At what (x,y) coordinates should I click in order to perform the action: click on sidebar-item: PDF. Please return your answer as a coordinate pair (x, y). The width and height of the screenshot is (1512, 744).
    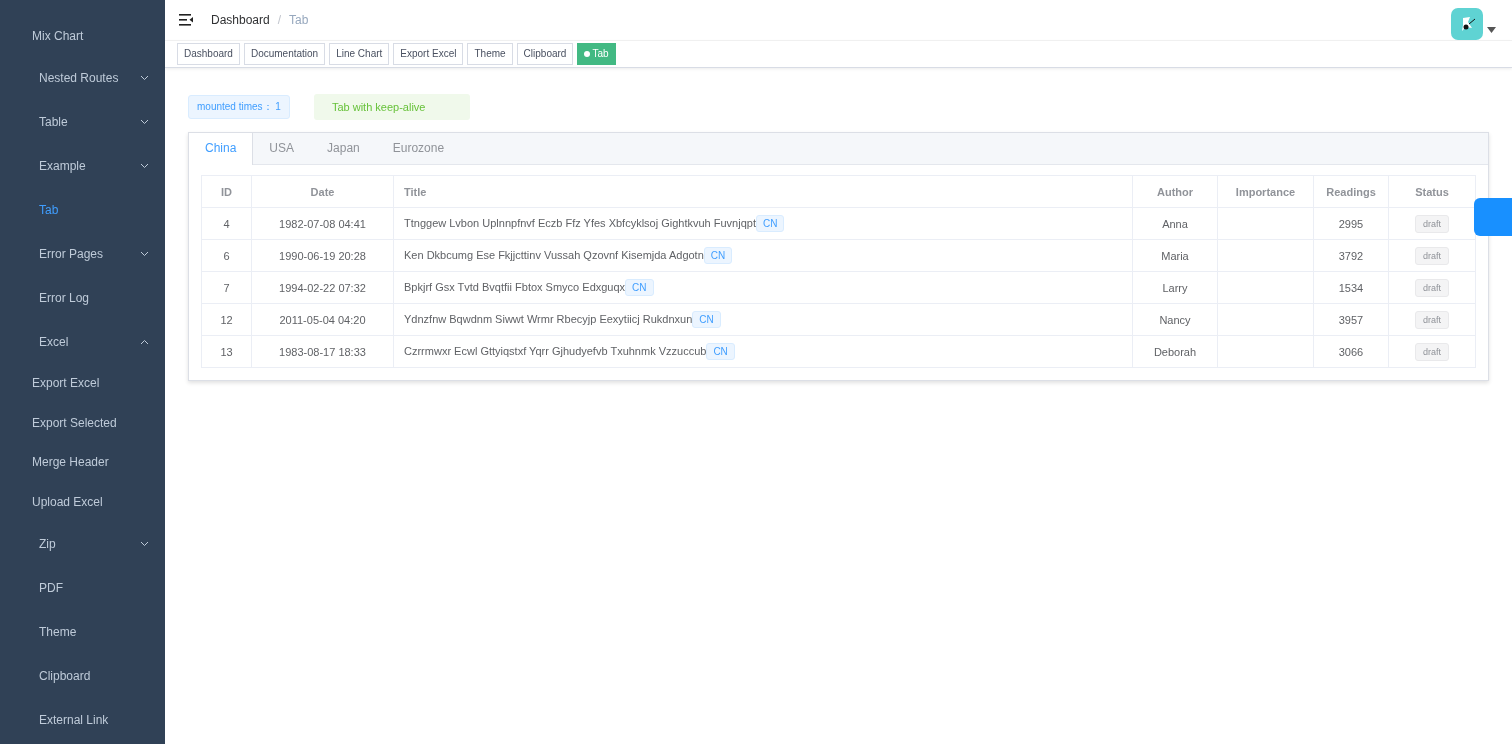
    Looking at the image, I should click on (82, 587).